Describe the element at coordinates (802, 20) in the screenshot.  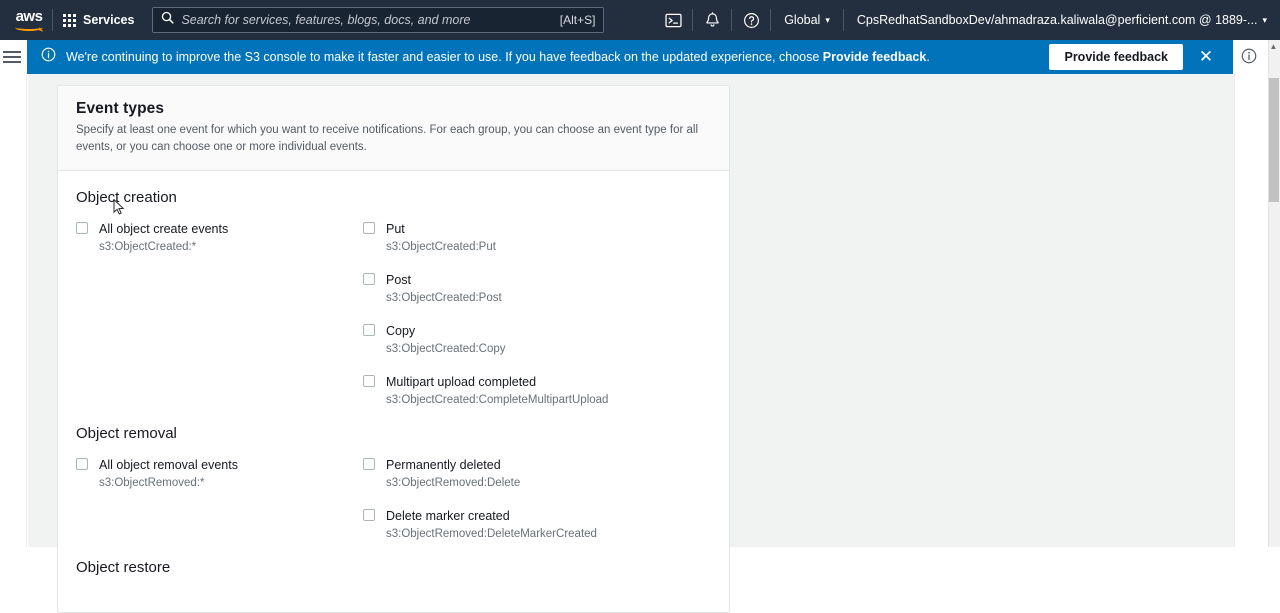
I see `region-selector-label: Global` at that location.